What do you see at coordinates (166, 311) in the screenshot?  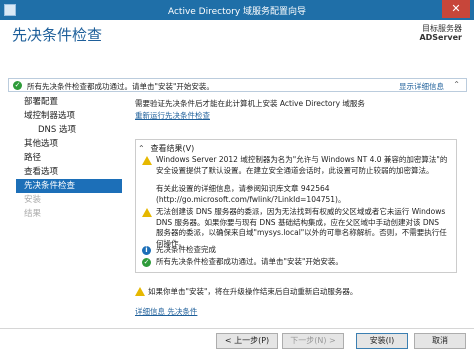 I see `more-info-link: 详细信息 先决条件` at bounding box center [166, 311].